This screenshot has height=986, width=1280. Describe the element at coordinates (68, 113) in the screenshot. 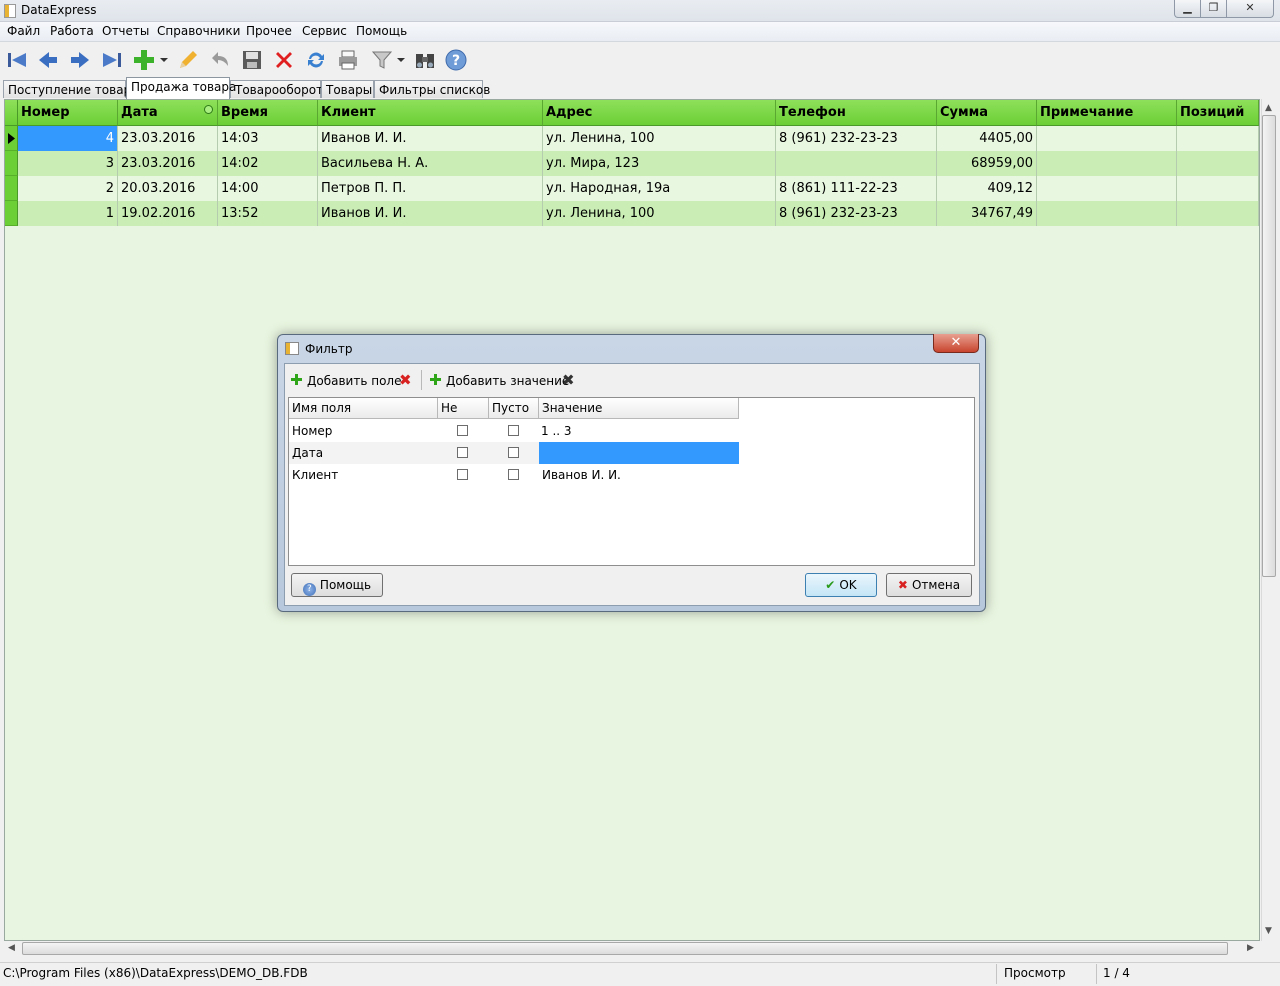

I see `column-header-number: Номер` at that location.